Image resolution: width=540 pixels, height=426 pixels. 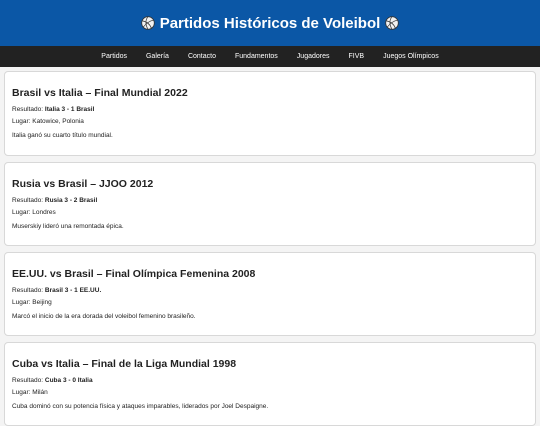 I want to click on match-place: Lugar: Katowice, Polonia, so click(x=270, y=122).